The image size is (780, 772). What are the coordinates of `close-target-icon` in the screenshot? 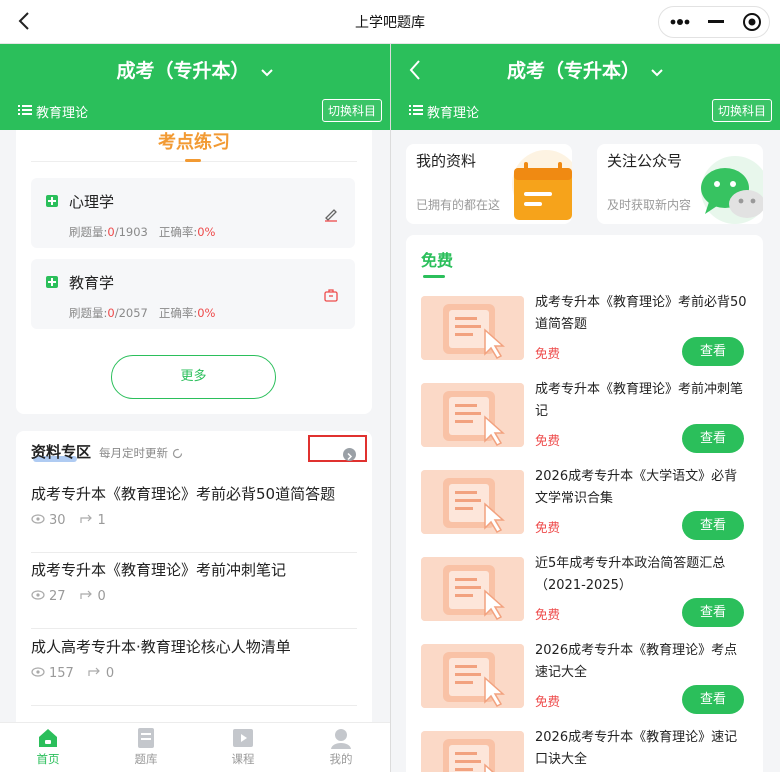 It's located at (751, 22).